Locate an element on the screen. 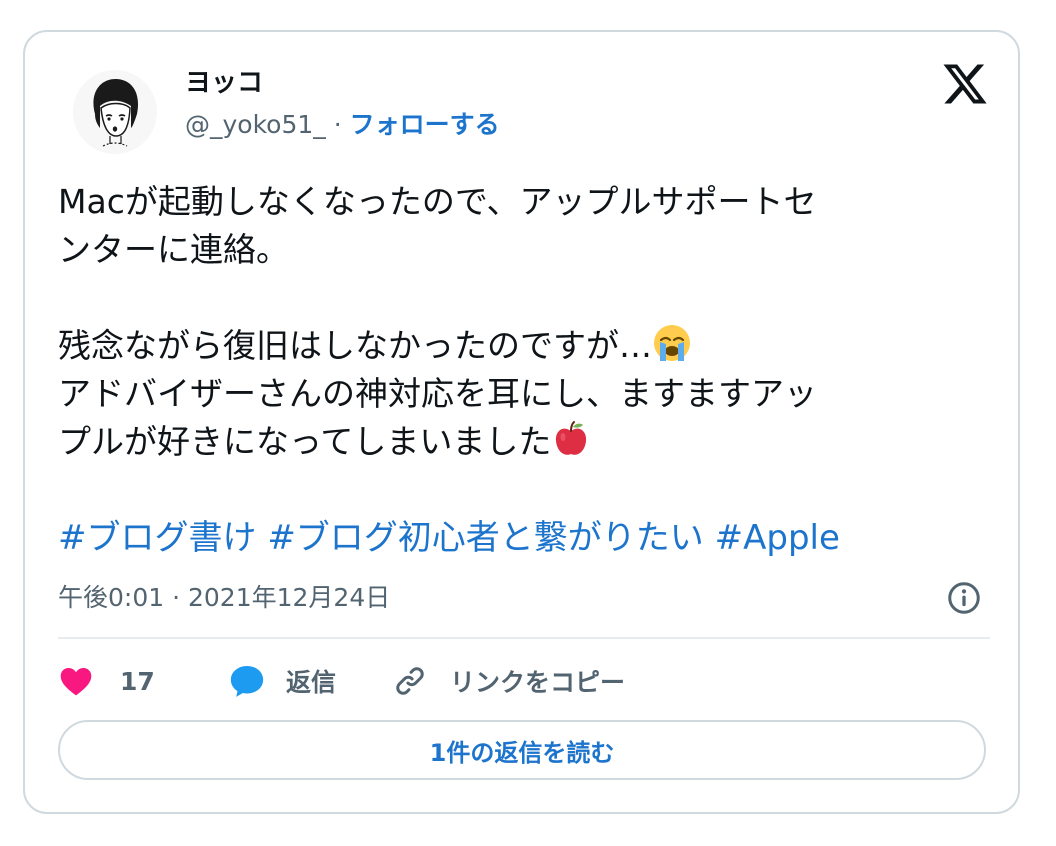 The image size is (1056, 846). tweet-line: Macが起動しなくなったので、アップルサポートセ is located at coordinates (437, 201).